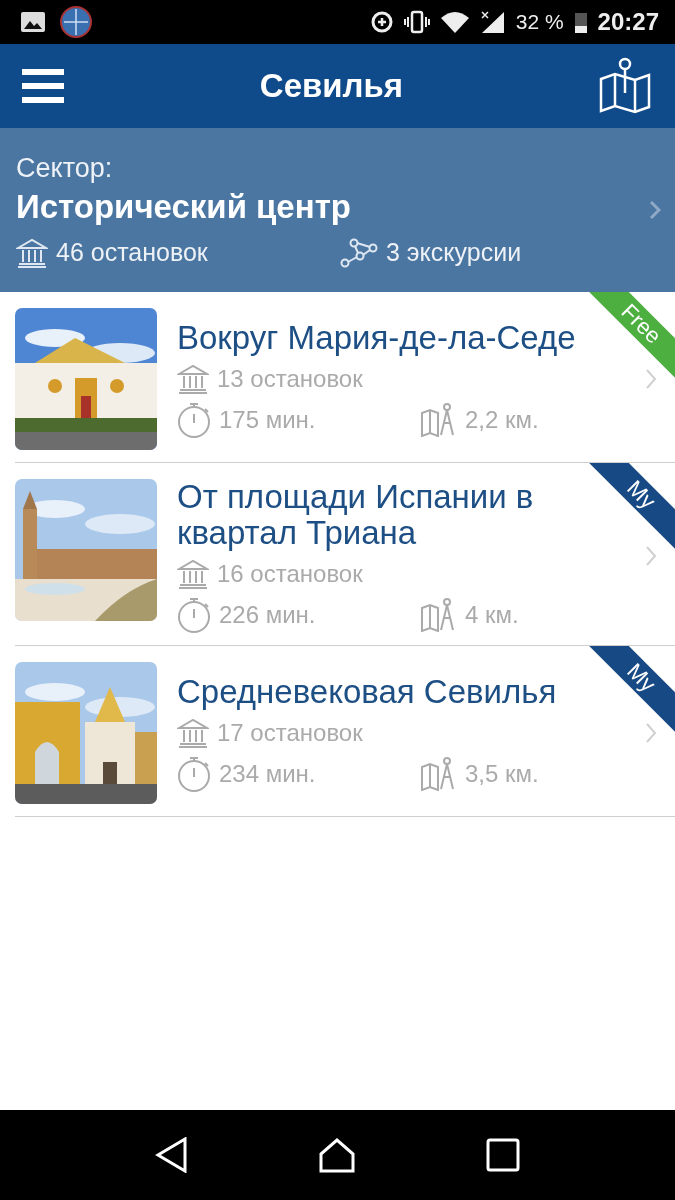  I want to click on duration: 234 мин., so click(267, 774).